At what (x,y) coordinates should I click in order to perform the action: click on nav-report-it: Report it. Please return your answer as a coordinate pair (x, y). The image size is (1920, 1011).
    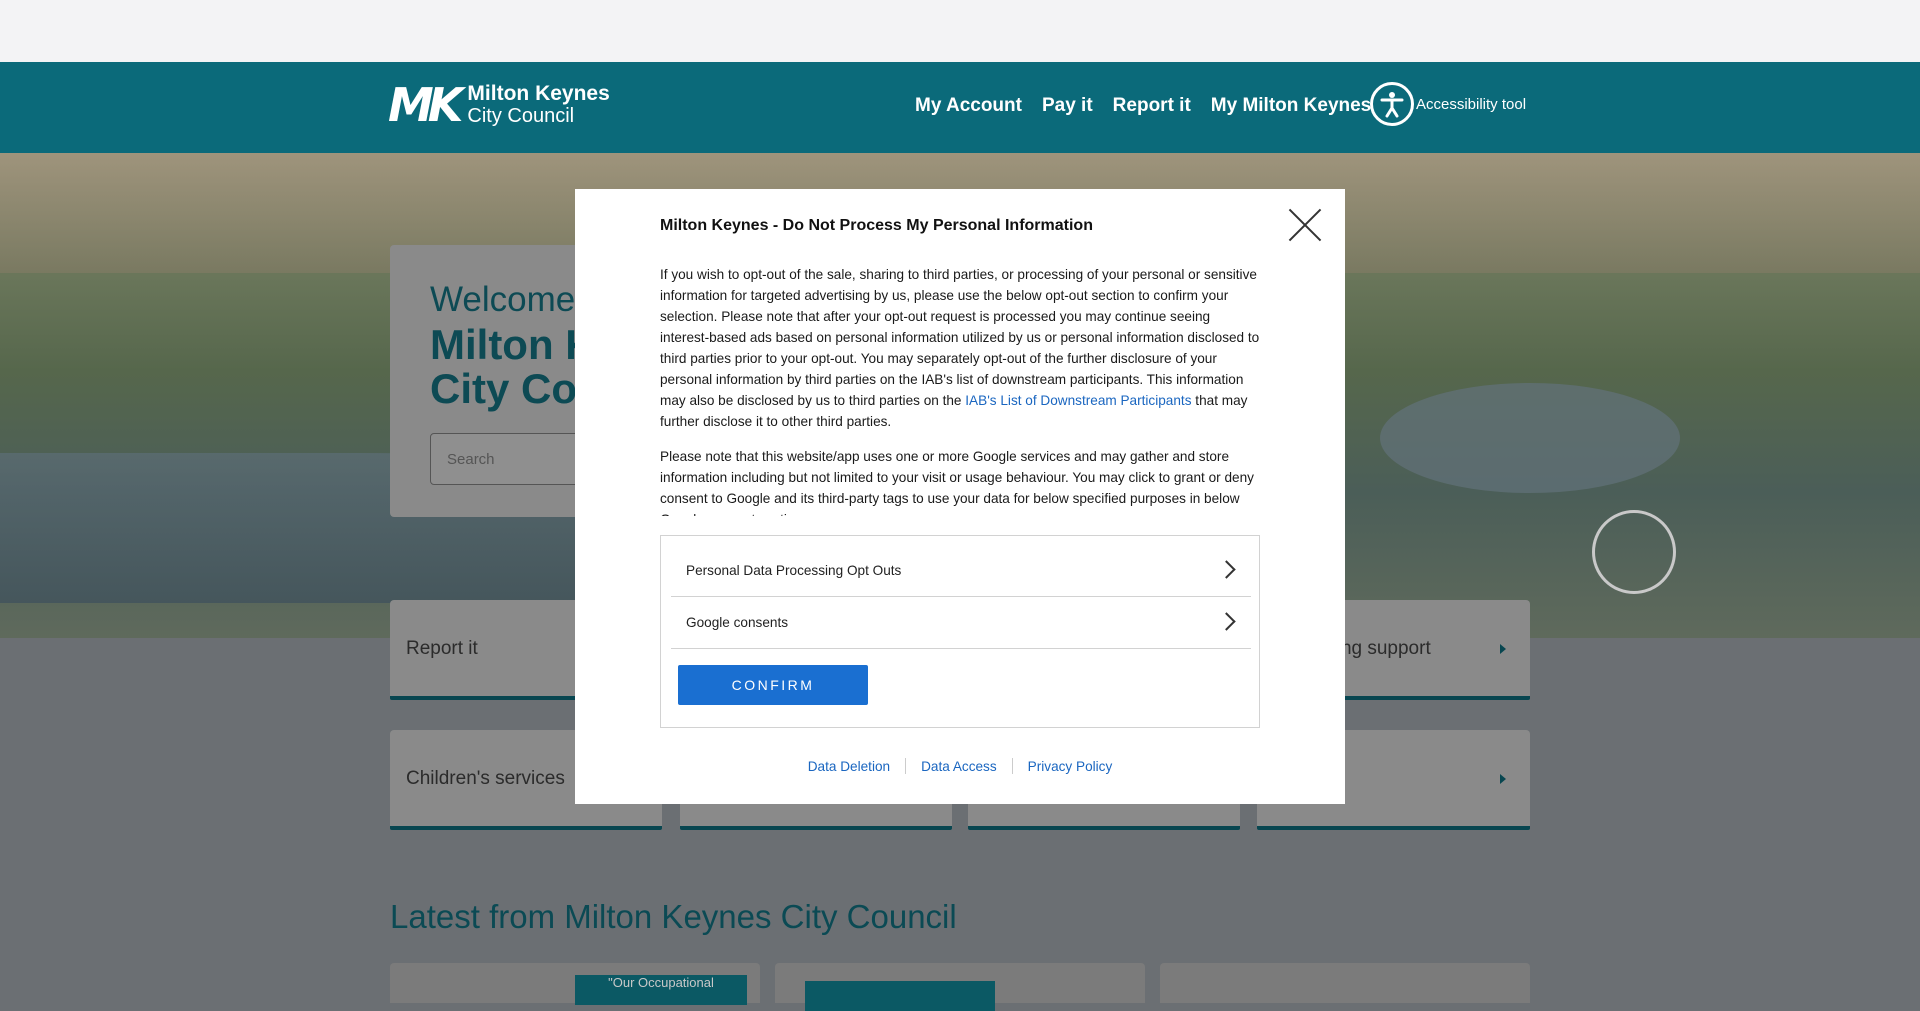
    Looking at the image, I should click on (1152, 106).